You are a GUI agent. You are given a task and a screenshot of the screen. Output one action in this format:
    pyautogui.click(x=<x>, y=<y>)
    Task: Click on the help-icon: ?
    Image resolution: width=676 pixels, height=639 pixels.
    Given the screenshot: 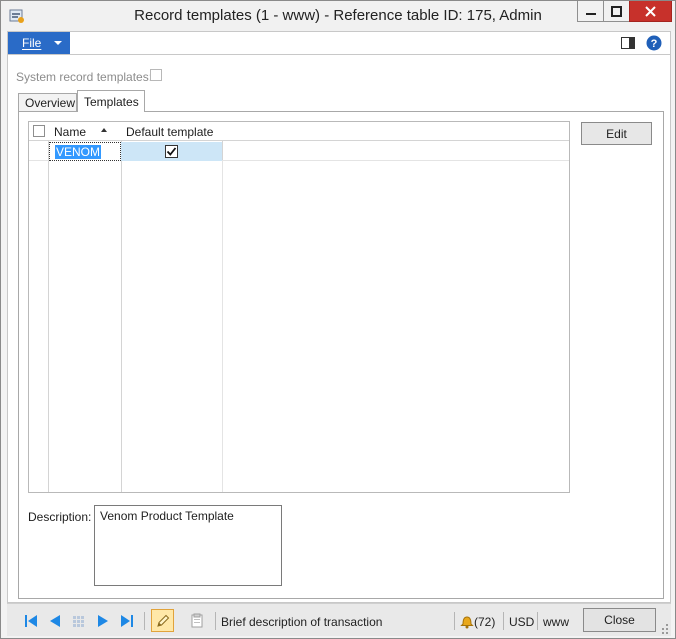 What is the action you would take?
    pyautogui.click(x=654, y=43)
    